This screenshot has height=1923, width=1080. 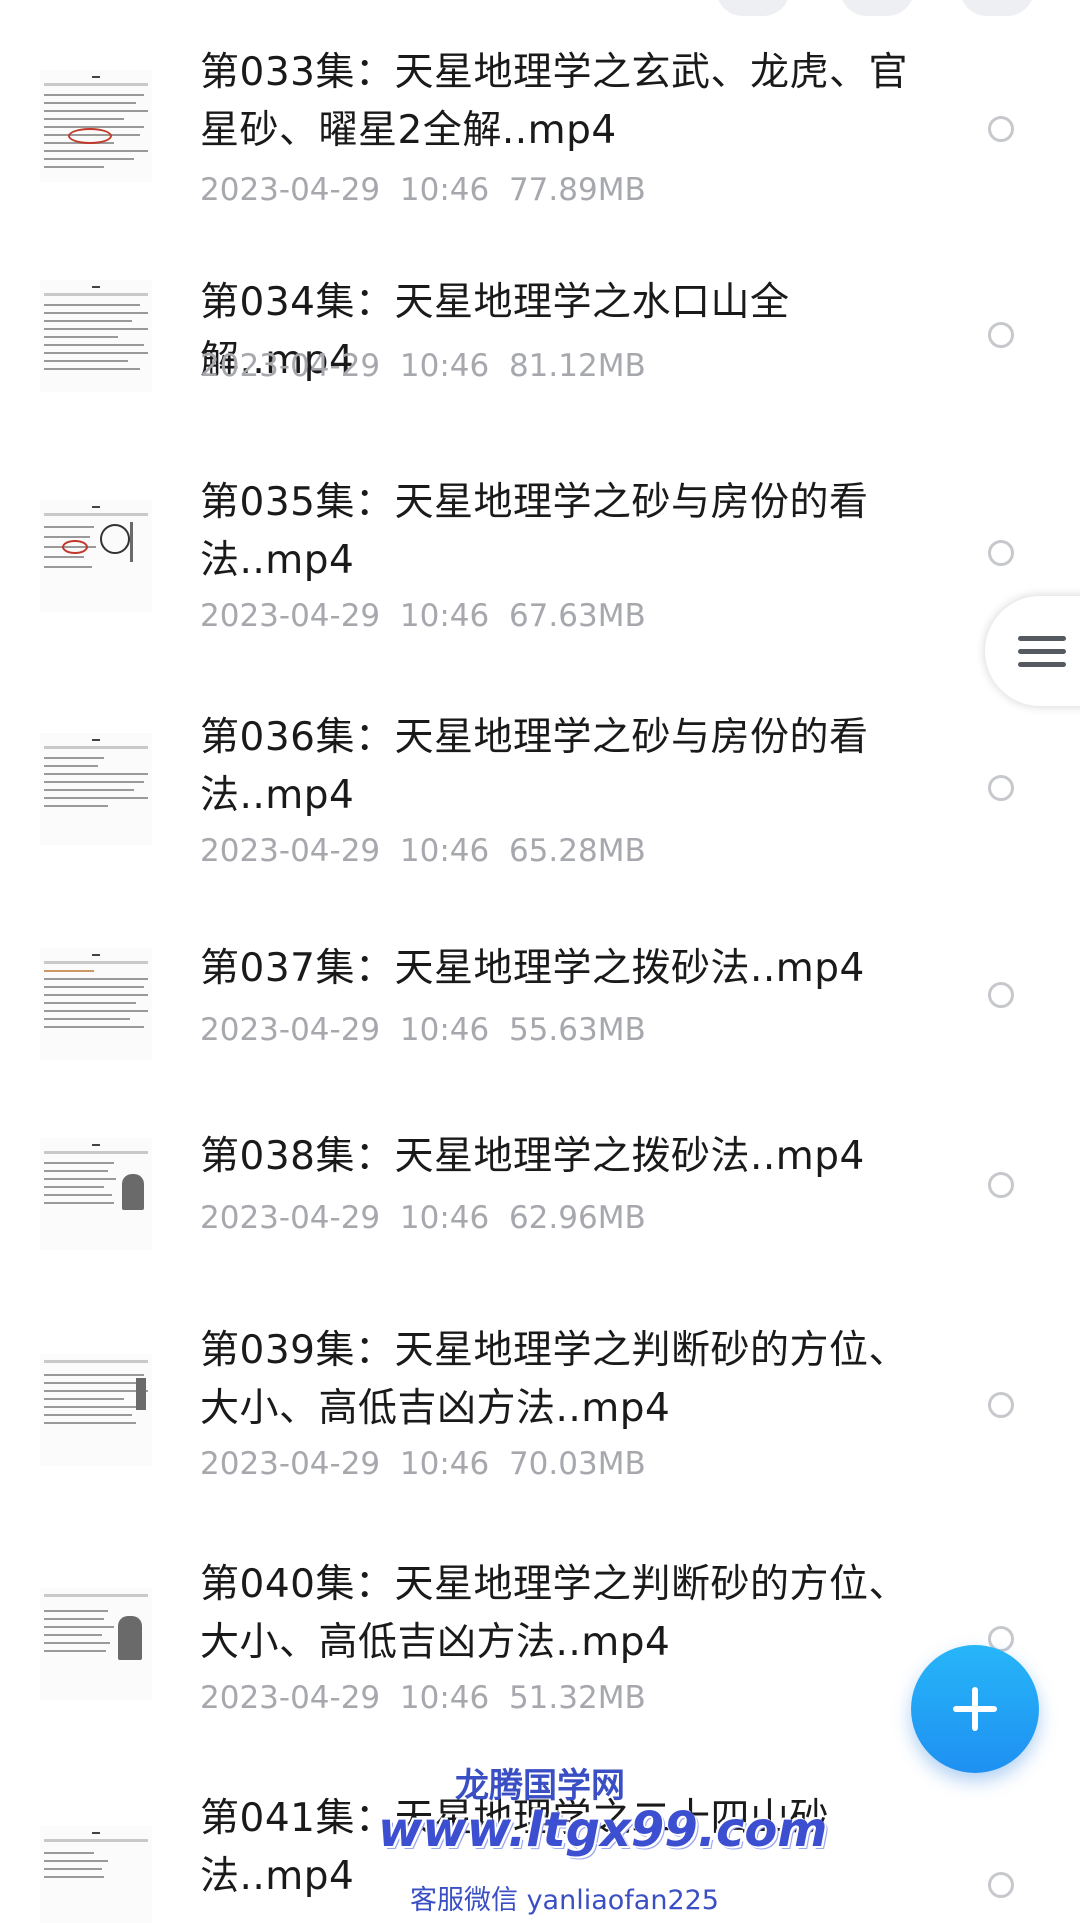 I want to click on file-meta: 2023-04-29 10:46 55.63MB, so click(x=423, y=1030).